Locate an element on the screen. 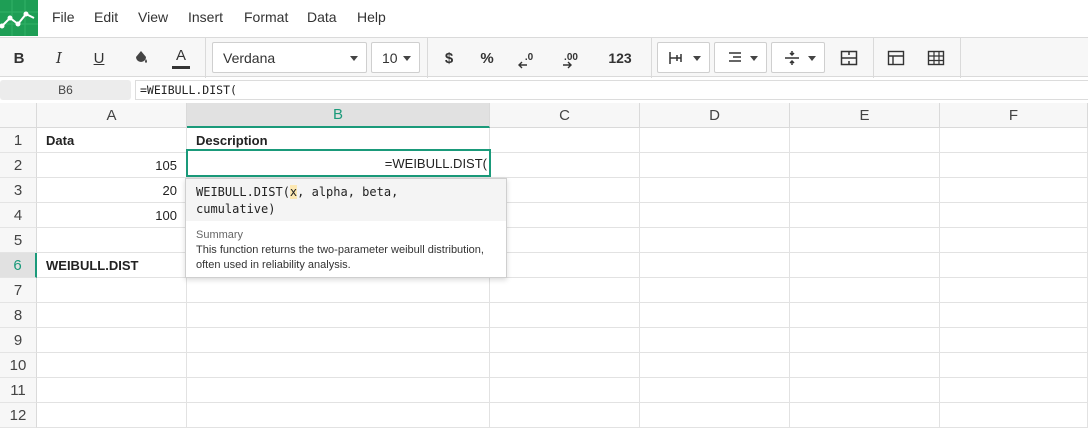 The height and width of the screenshot is (430, 1088). row-header-5: 5 is located at coordinates (18, 240).